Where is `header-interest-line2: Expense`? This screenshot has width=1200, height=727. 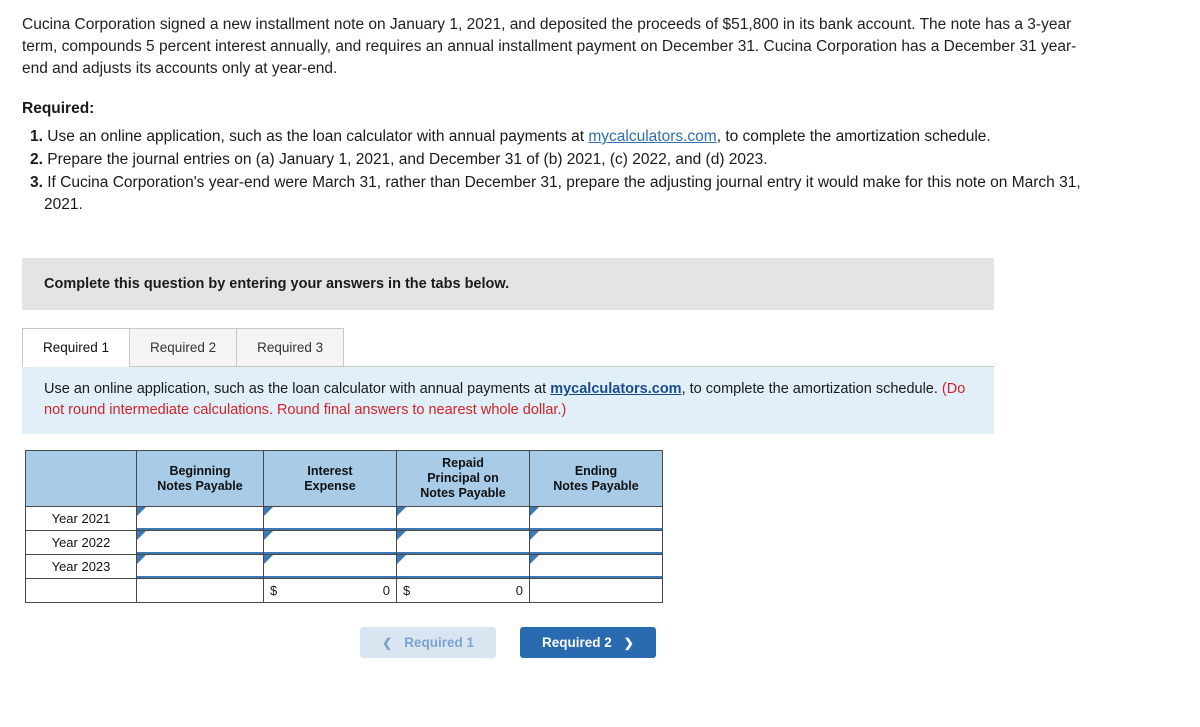 header-interest-line2: Expense is located at coordinates (330, 485).